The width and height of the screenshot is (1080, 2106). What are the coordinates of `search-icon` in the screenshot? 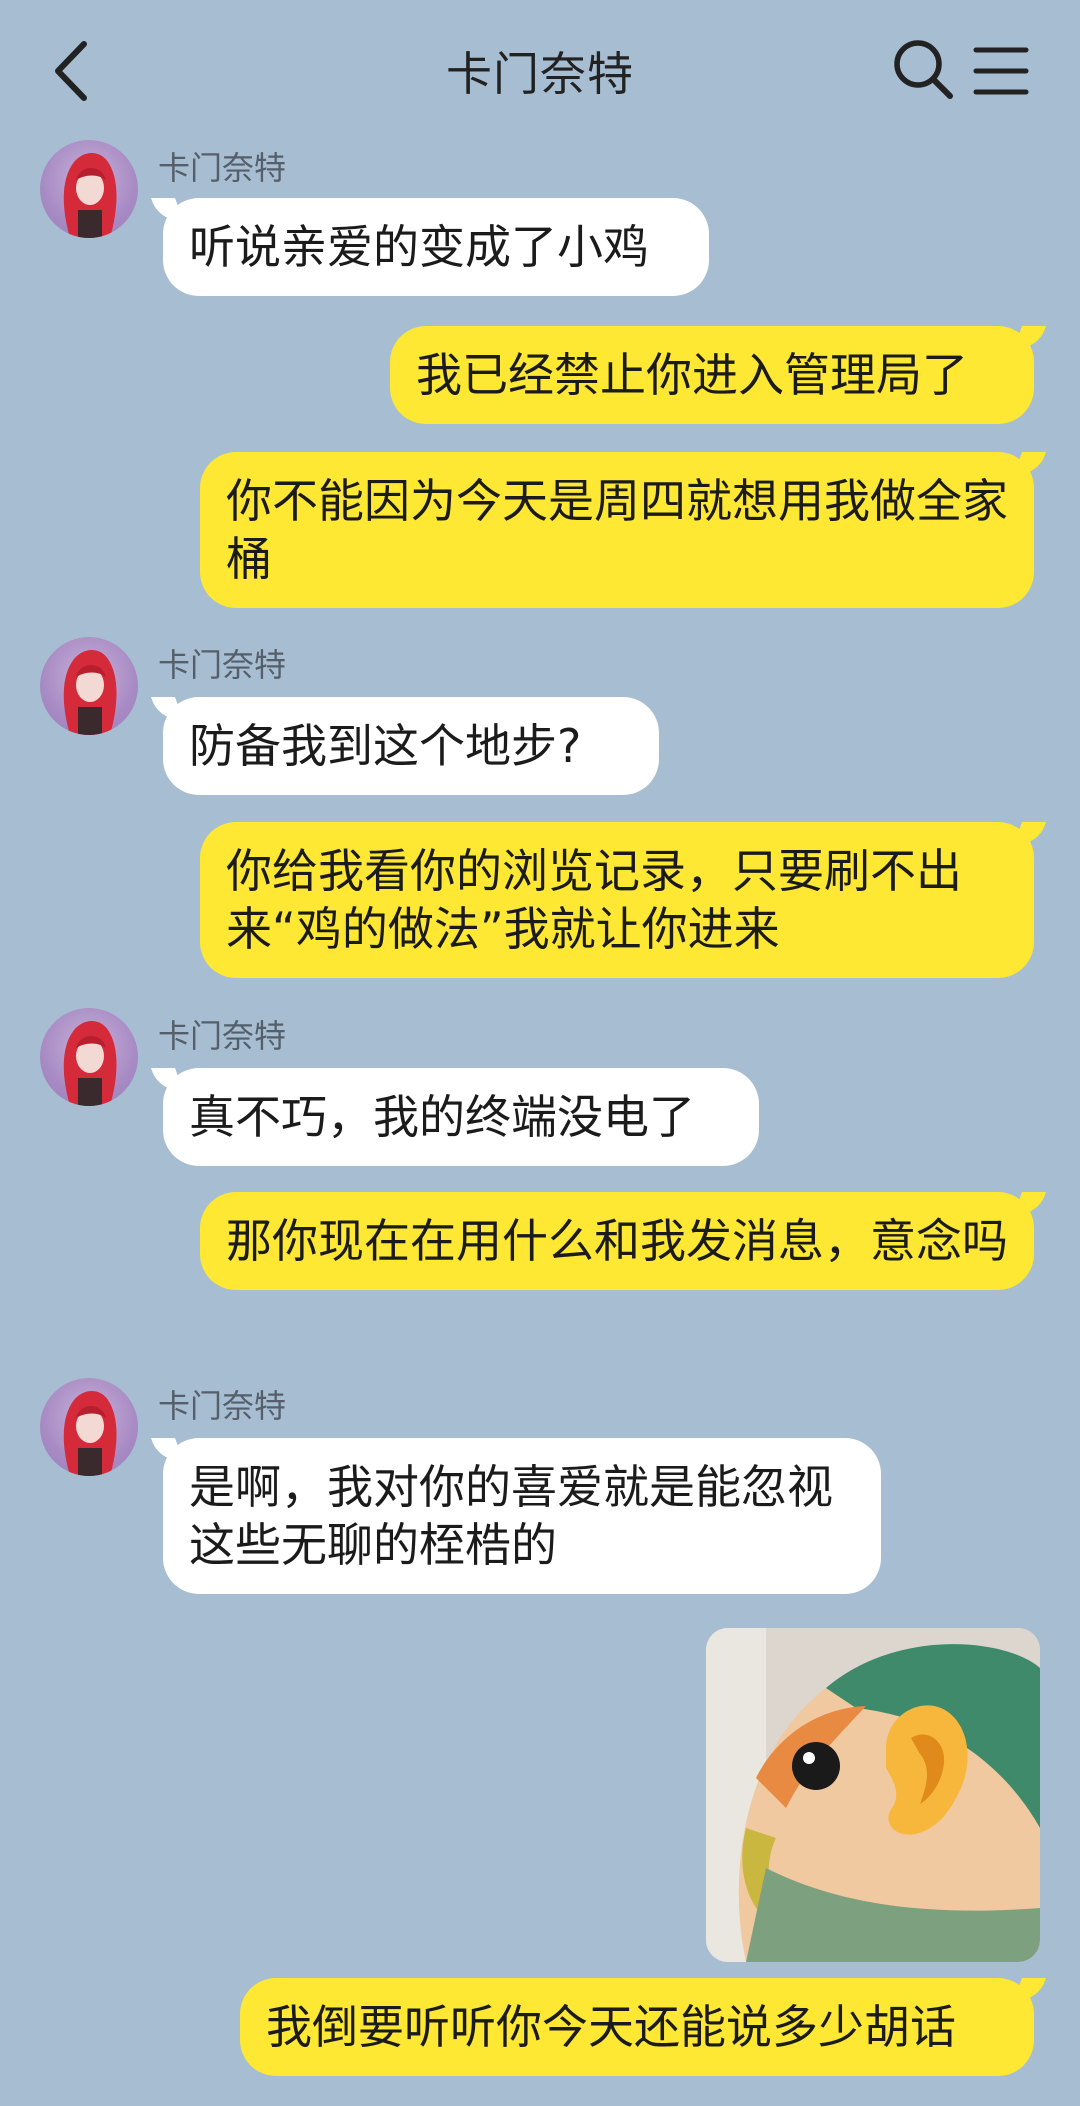 It's located at (923, 69).